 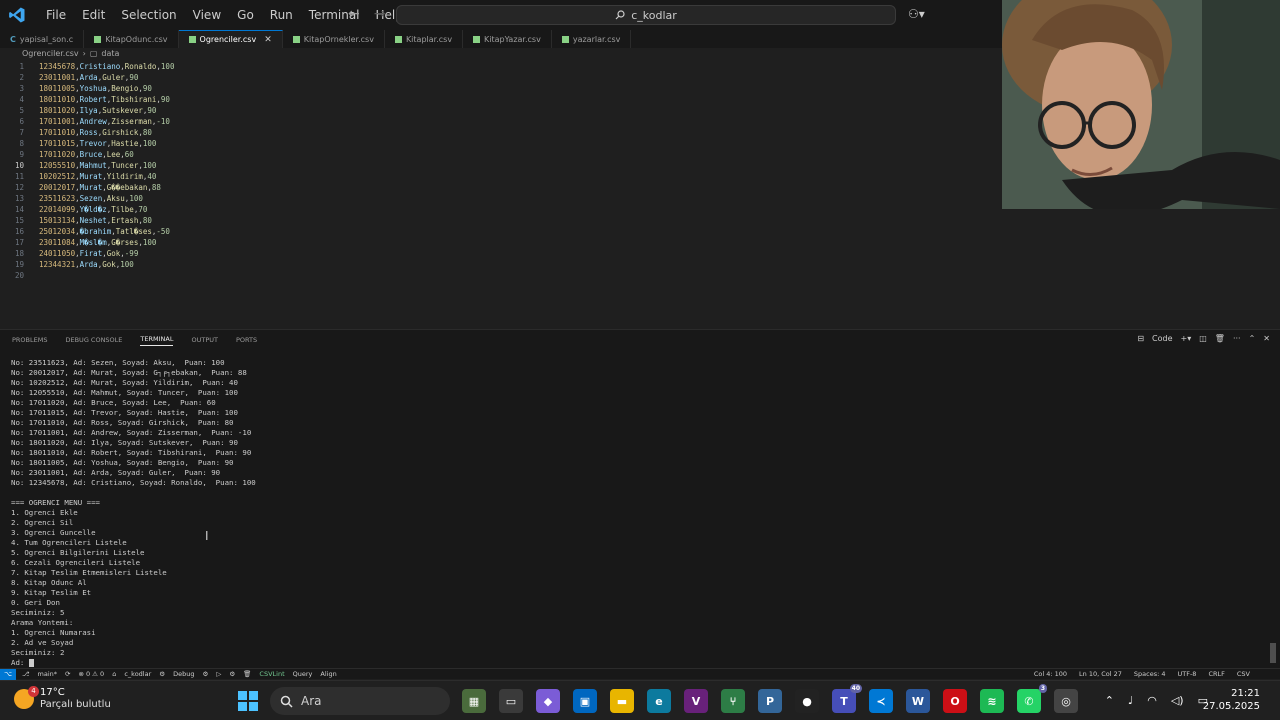 What do you see at coordinates (1100, 674) in the screenshot?
I see `status-right-item: Ln 10, Col 27` at bounding box center [1100, 674].